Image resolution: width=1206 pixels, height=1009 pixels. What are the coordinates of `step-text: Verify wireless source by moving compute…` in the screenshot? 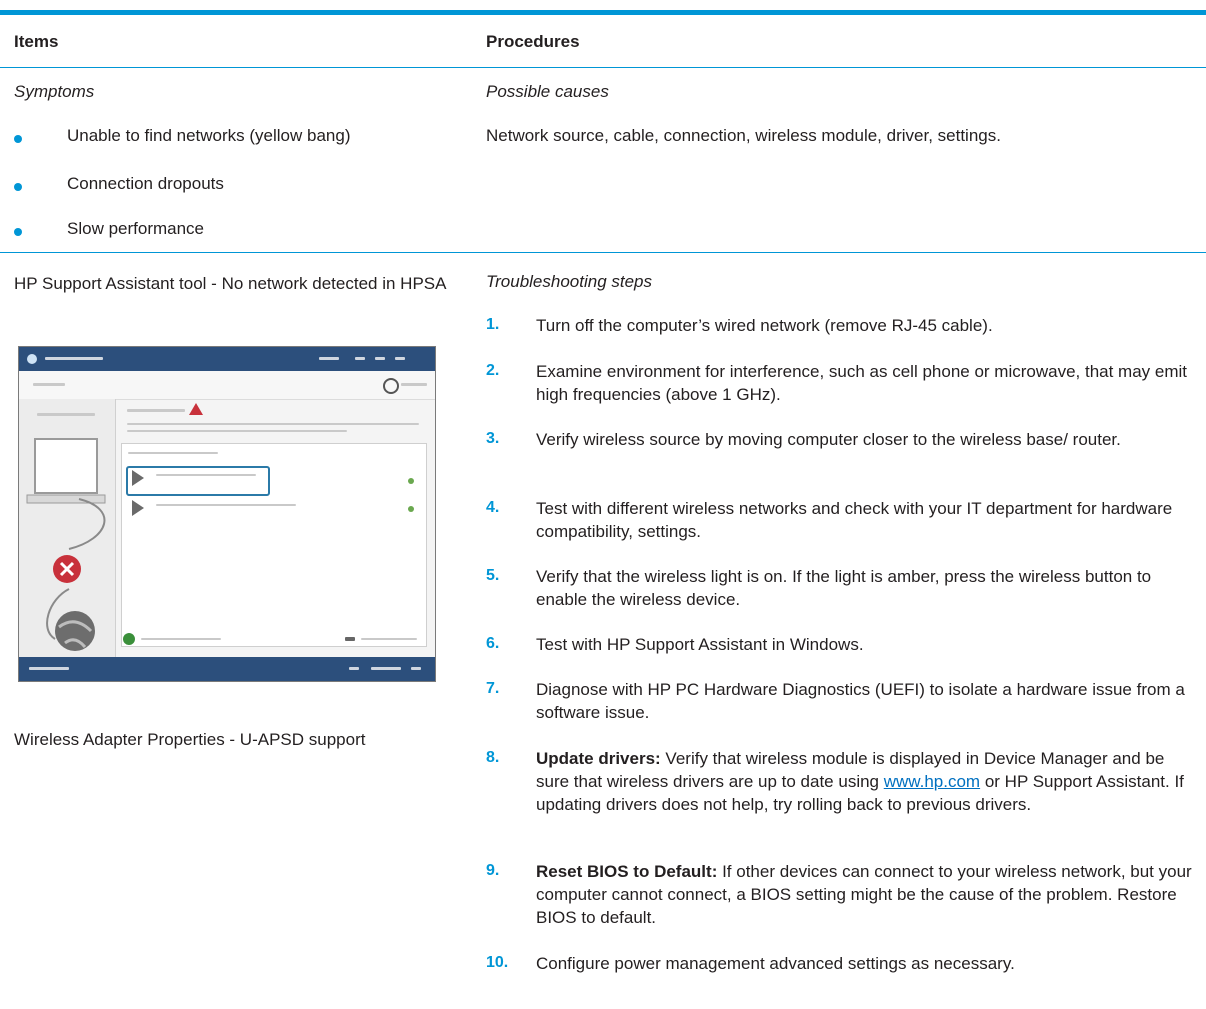 It's located at (828, 439).